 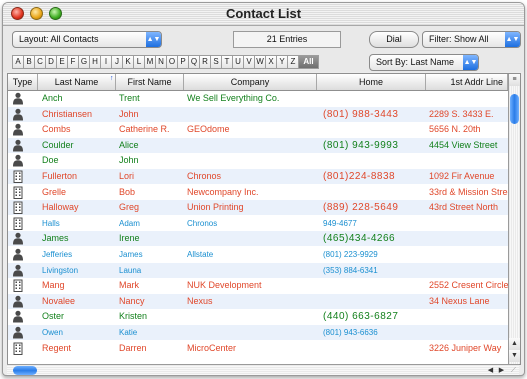 I want to click on last-name-cell: Regent, so click(x=57, y=347).